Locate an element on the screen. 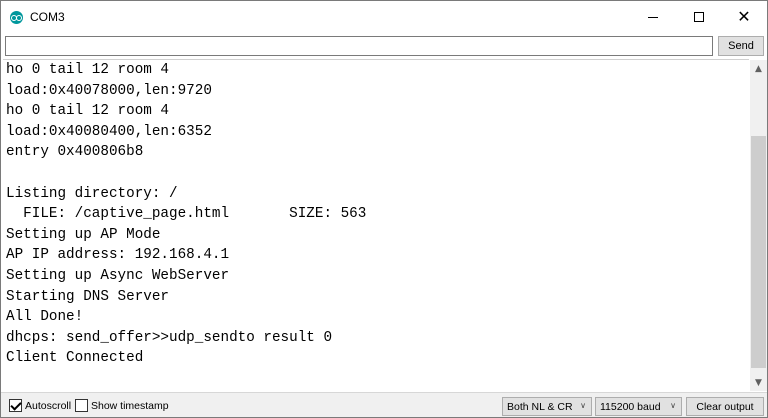 Image resolution: width=768 pixels, height=418 pixels. line-ending-select: Both NL & CR ∨ is located at coordinates (547, 406).